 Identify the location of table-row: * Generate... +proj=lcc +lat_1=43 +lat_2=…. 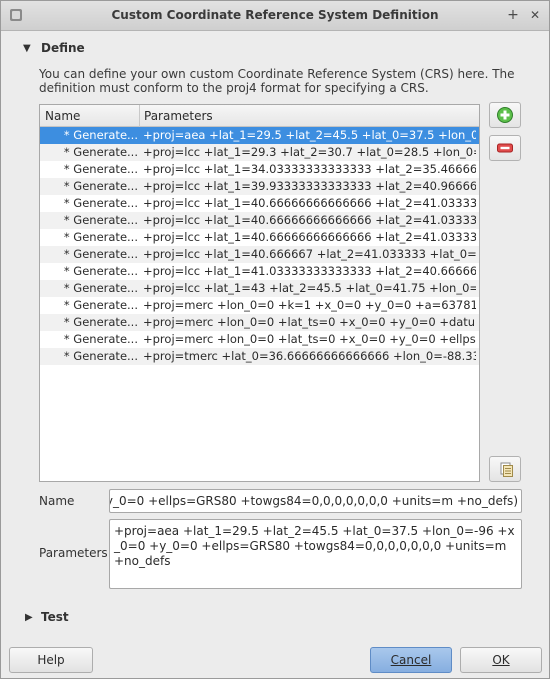
(259, 288).